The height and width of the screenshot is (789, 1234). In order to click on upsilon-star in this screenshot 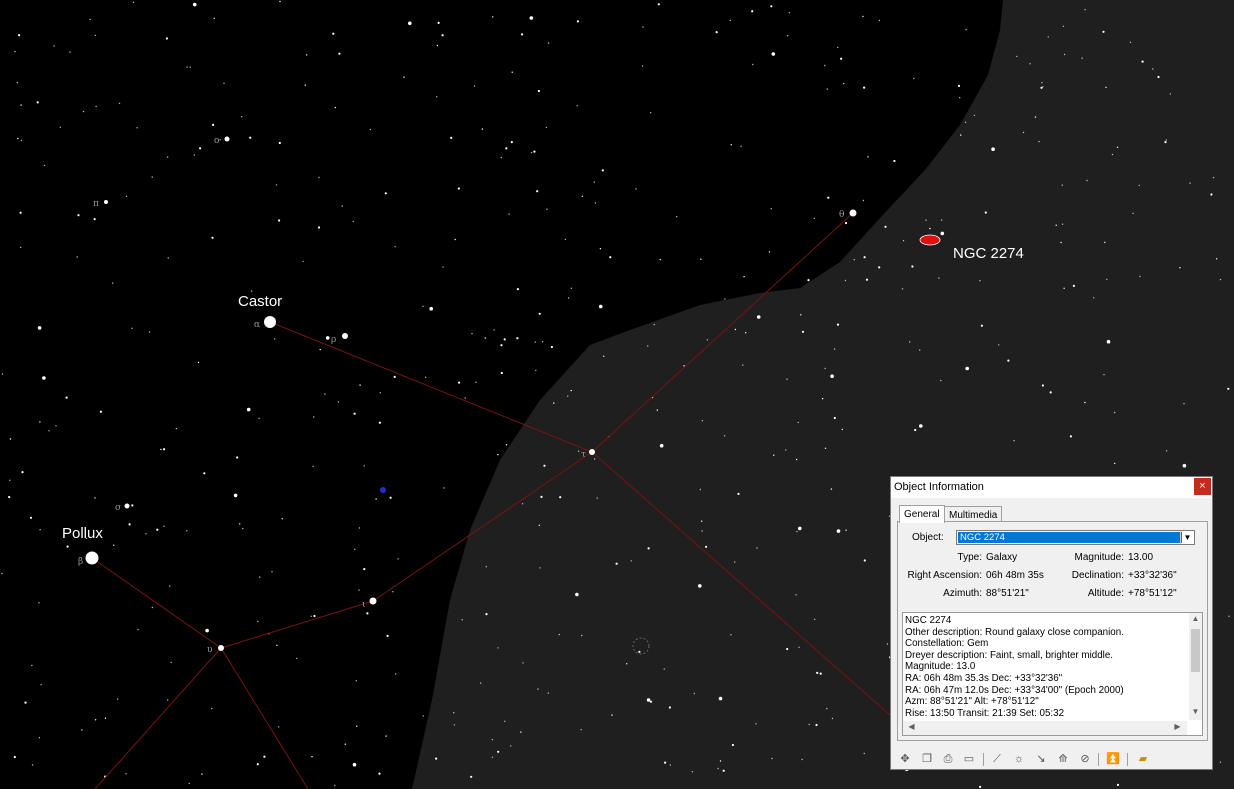, I will do `click(221, 648)`.